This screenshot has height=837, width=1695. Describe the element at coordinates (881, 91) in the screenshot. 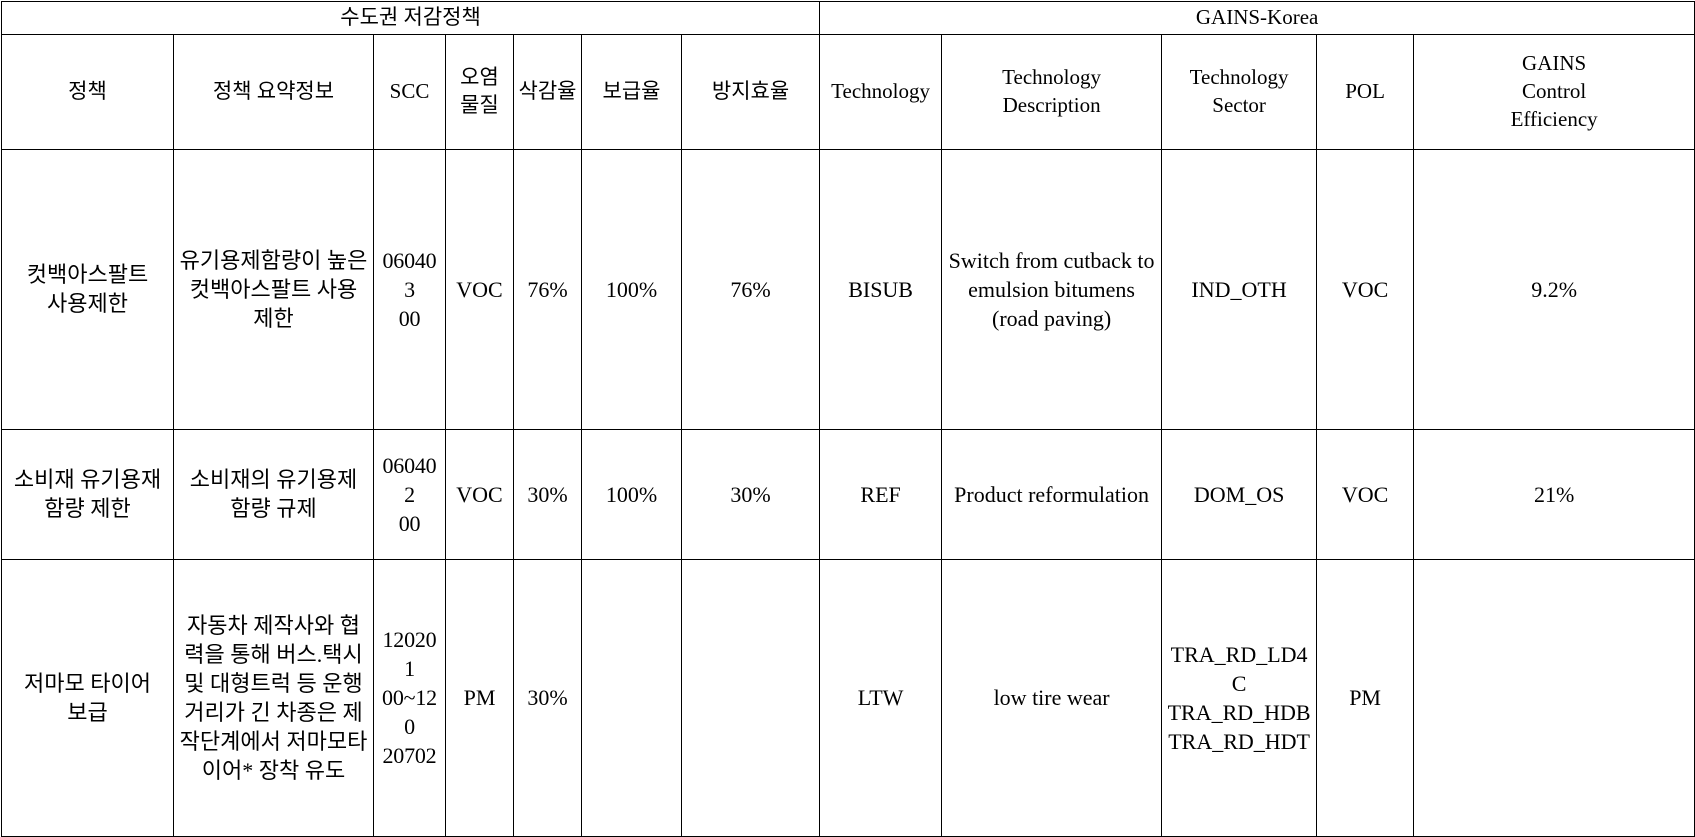

I see `column-header-technology: Technology` at that location.